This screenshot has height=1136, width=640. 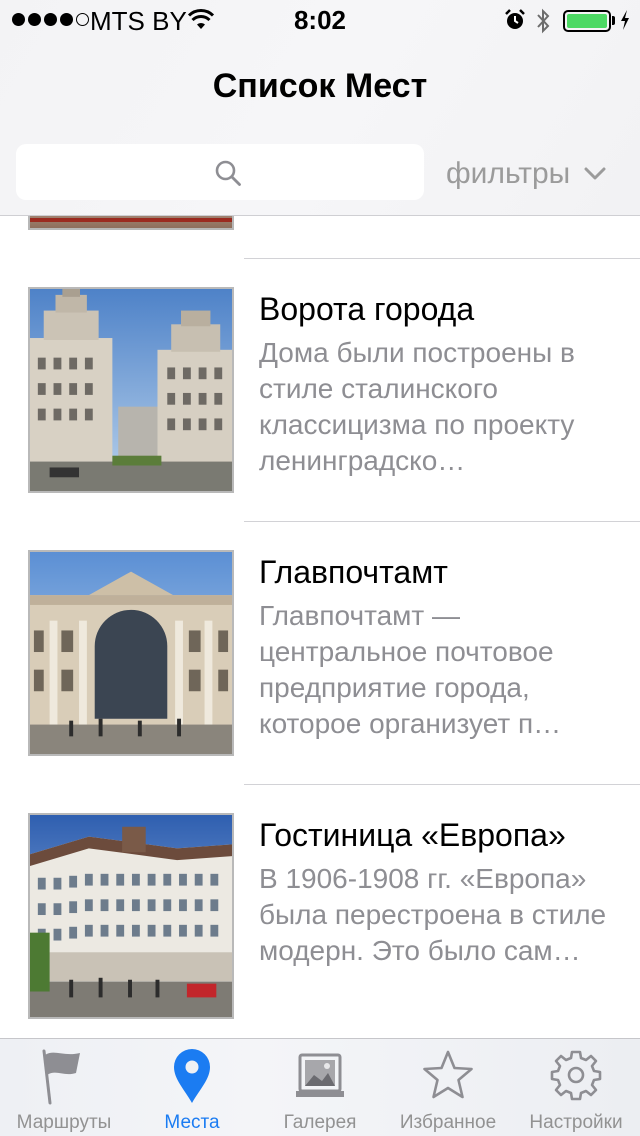 I want to click on place-thumbnail-partial, so click(x=131, y=223).